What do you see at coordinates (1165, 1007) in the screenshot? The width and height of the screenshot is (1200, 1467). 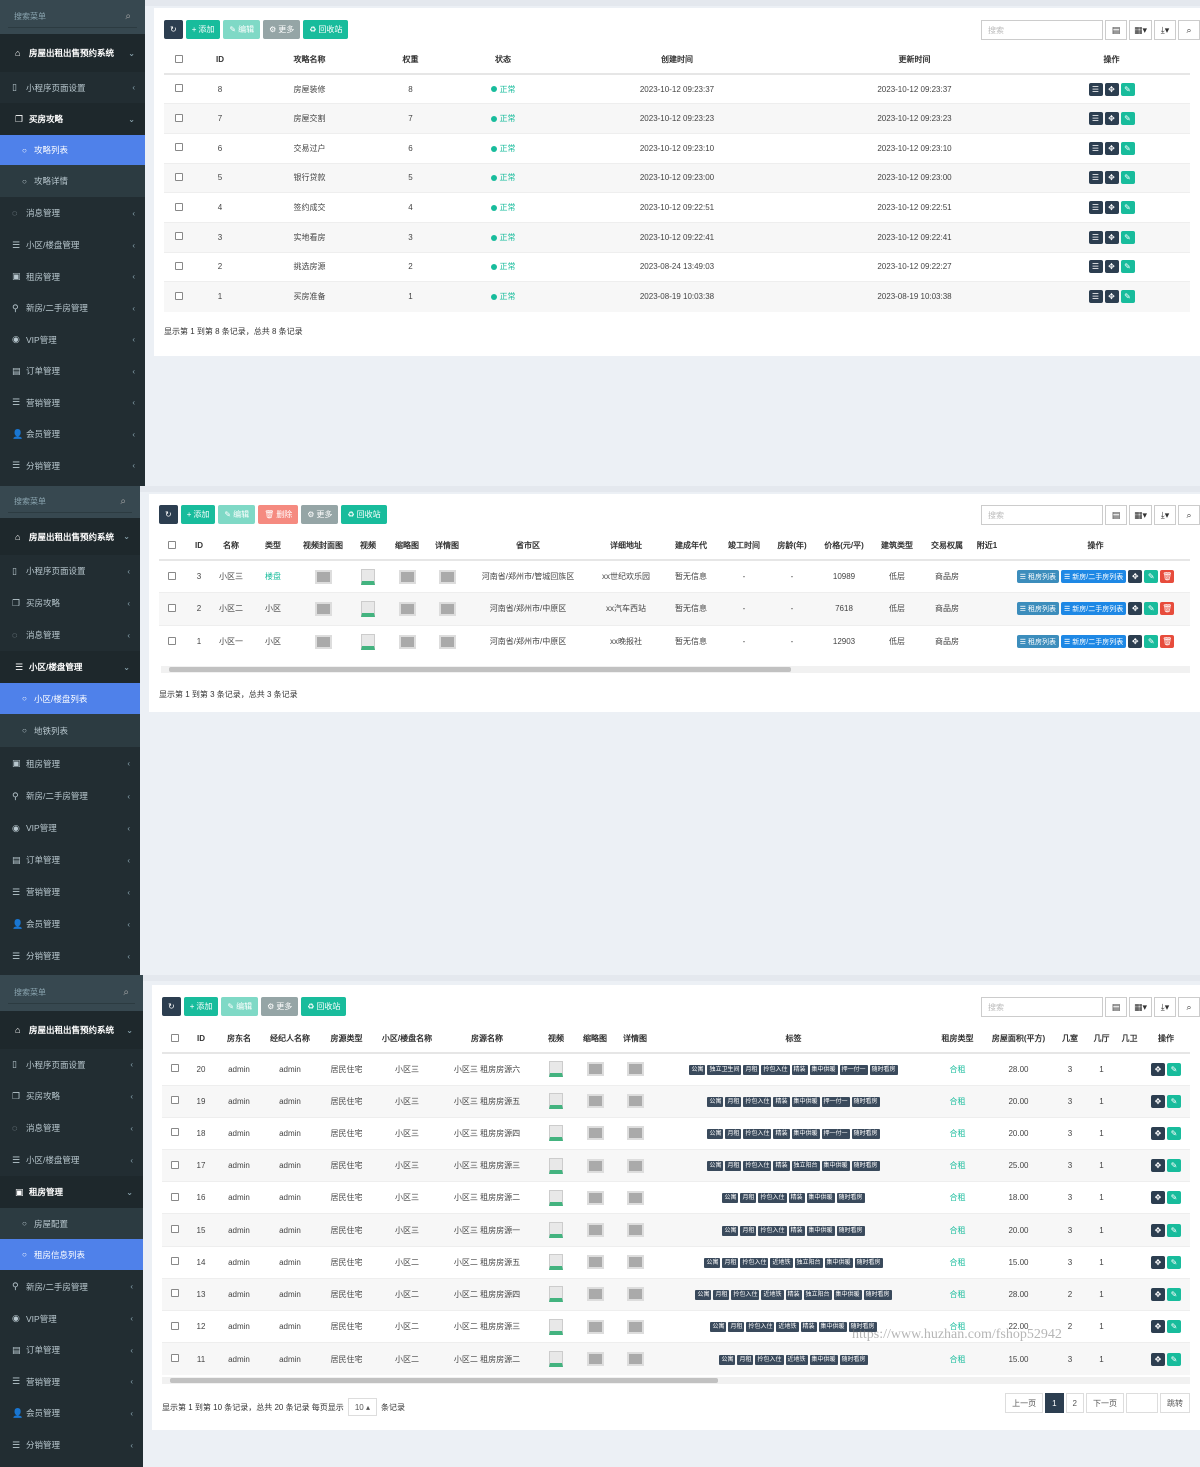 I see `export-button: ⤓▾` at bounding box center [1165, 1007].